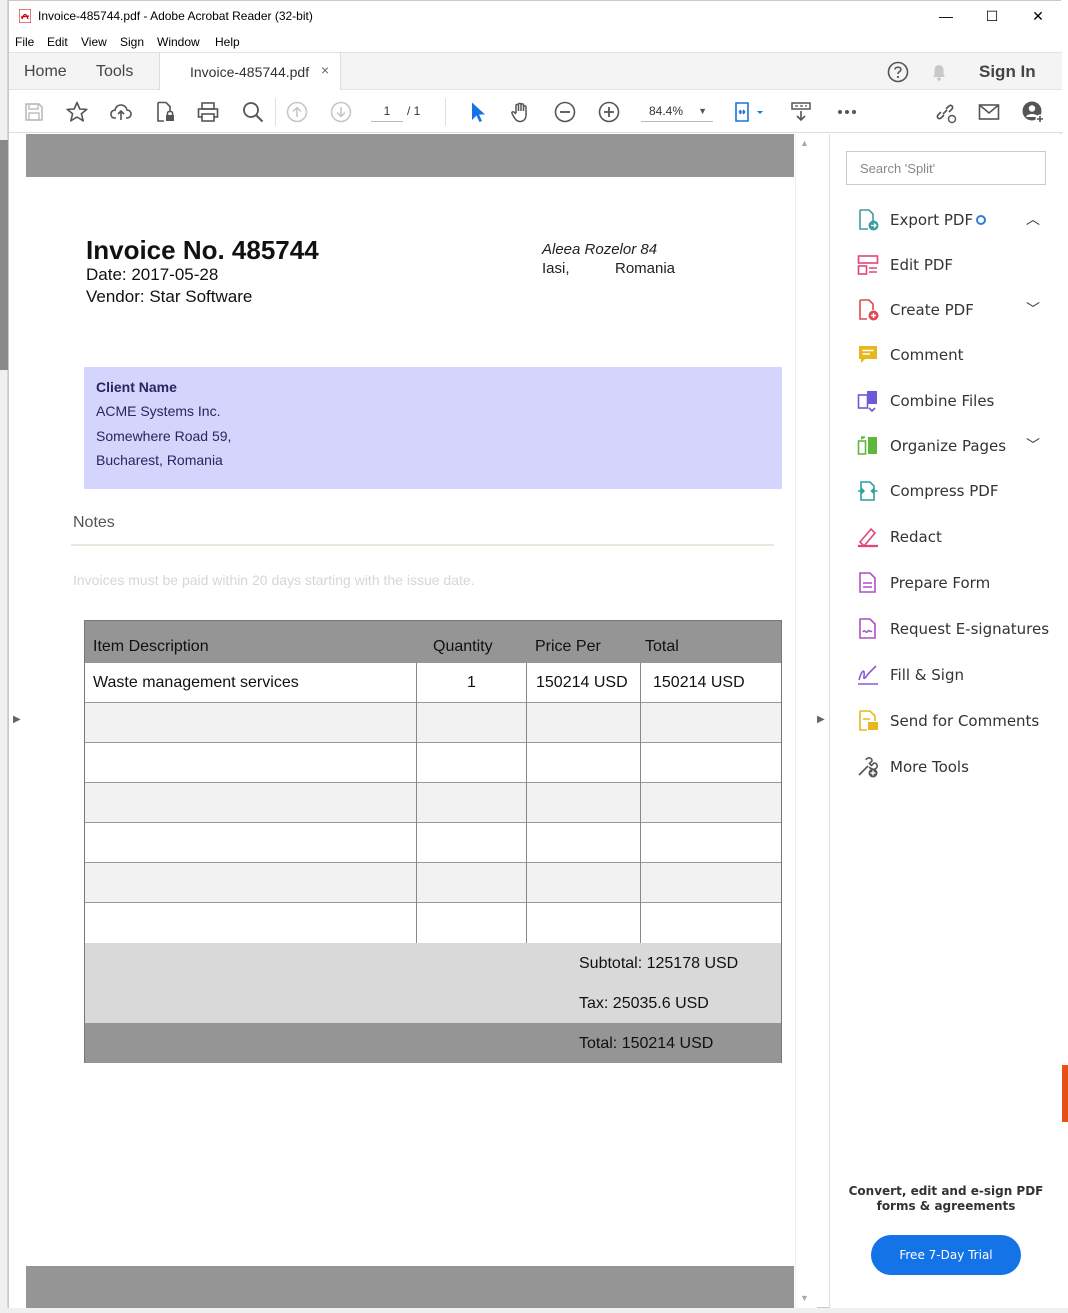  Describe the element at coordinates (94, 42) in the screenshot. I see `menu-view: View` at that location.